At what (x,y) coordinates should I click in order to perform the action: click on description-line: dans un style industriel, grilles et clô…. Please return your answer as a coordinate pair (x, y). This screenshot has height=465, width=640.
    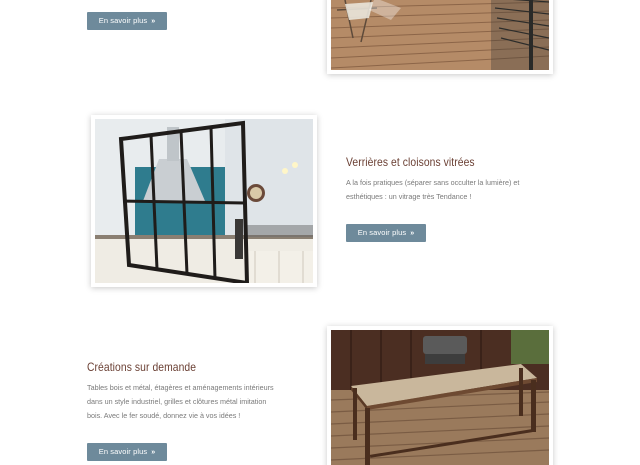
    Looking at the image, I should click on (177, 401).